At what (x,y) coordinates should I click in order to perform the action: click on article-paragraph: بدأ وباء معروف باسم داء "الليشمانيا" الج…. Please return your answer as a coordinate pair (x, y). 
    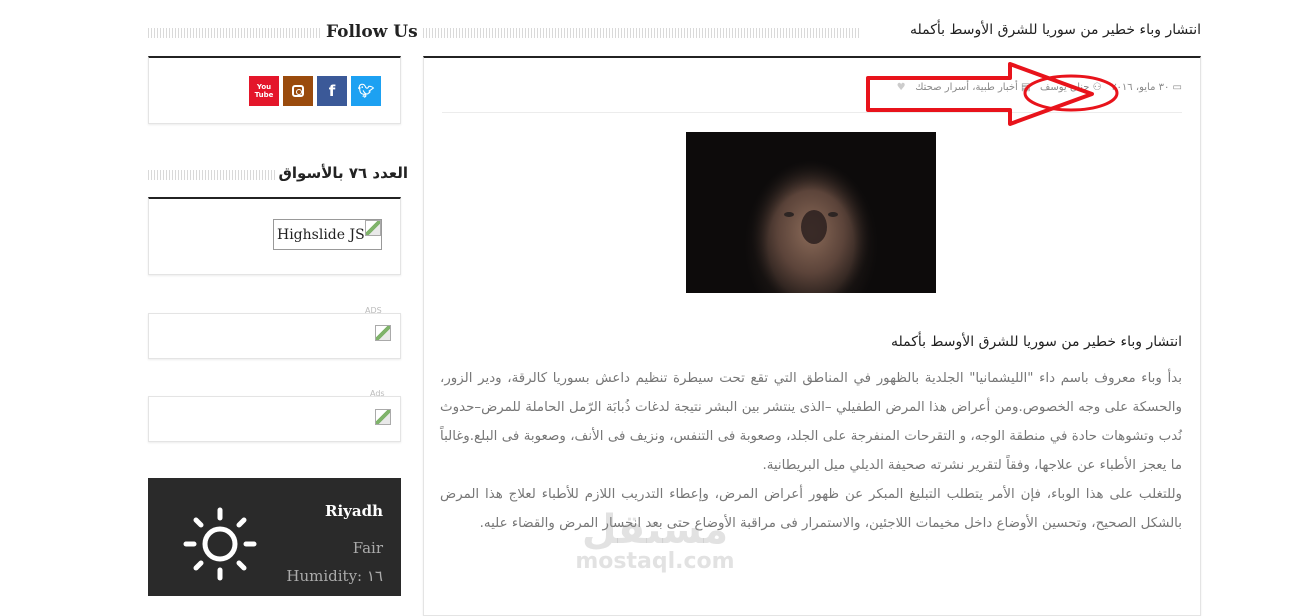
    Looking at the image, I should click on (811, 422).